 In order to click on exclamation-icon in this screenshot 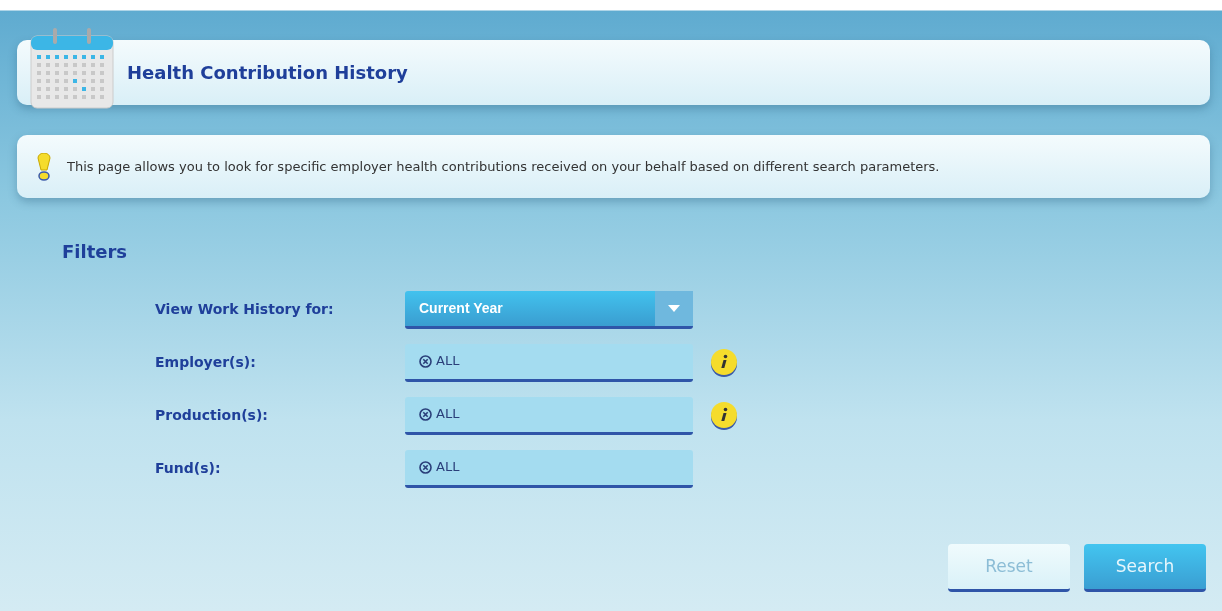, I will do `click(44, 166)`.